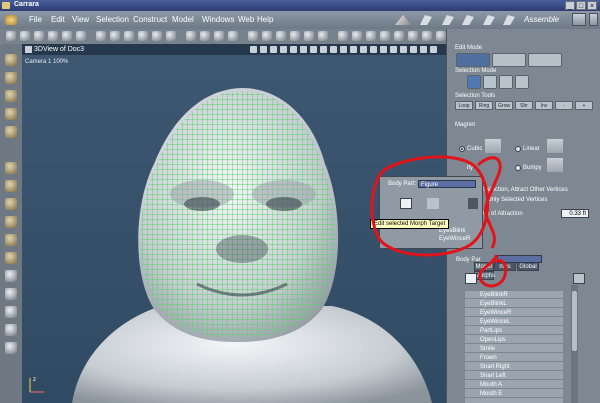 The height and width of the screenshot is (403, 600). What do you see at coordinates (406, 203) in the screenshot?
I see `edit-morph-target-button` at bounding box center [406, 203].